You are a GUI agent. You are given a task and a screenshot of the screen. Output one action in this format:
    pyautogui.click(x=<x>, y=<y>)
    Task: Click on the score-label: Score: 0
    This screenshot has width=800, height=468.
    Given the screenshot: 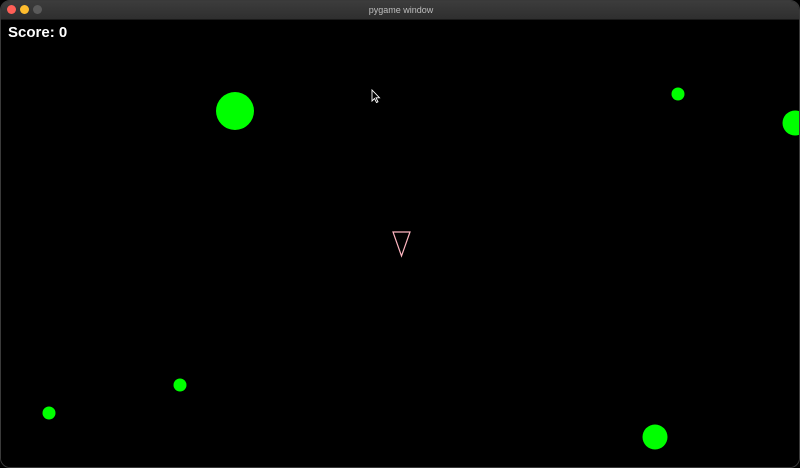 What is the action you would take?
    pyautogui.click(x=38, y=32)
    